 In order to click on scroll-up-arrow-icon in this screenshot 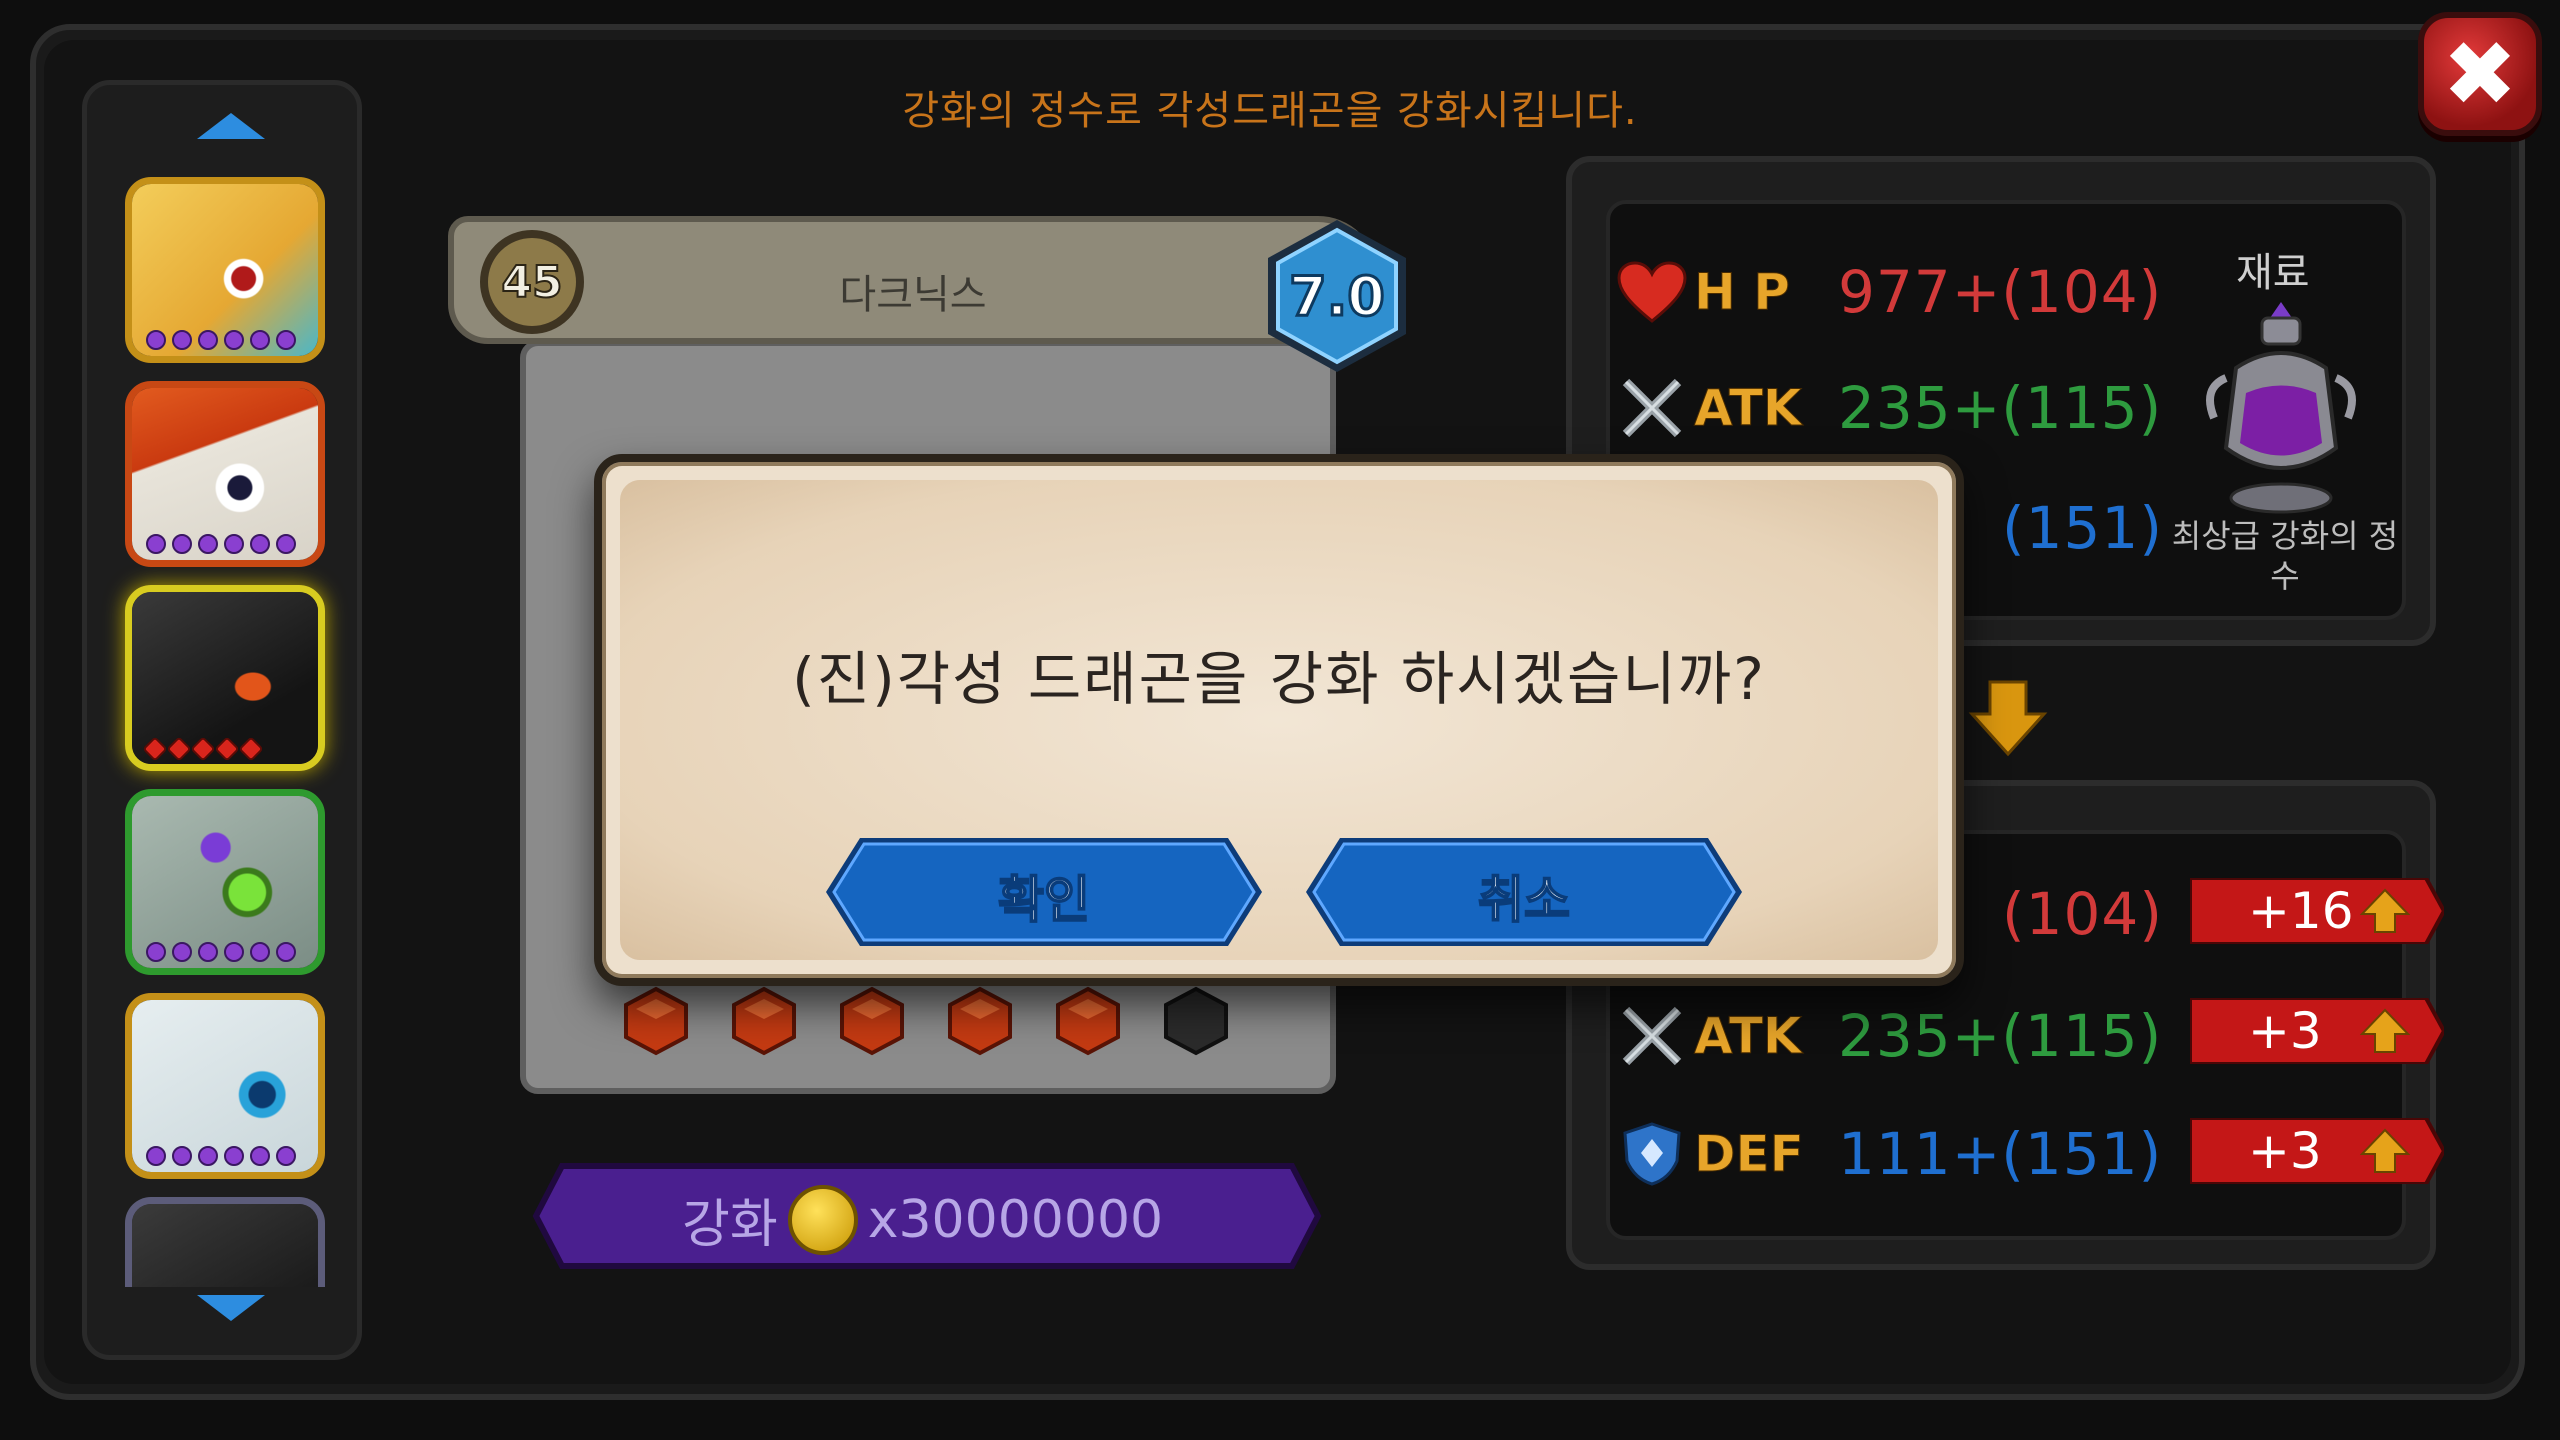, I will do `click(231, 126)`.